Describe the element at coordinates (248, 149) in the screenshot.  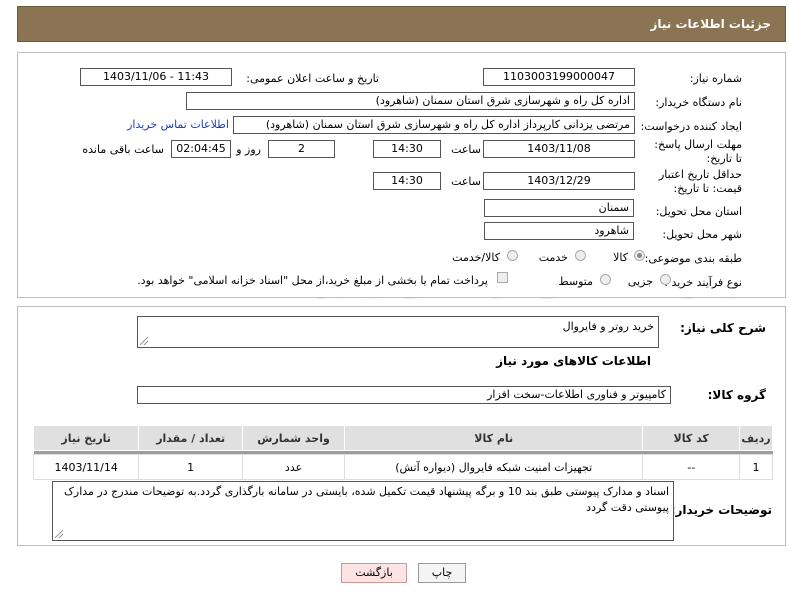
I see `days-label: روز و` at that location.